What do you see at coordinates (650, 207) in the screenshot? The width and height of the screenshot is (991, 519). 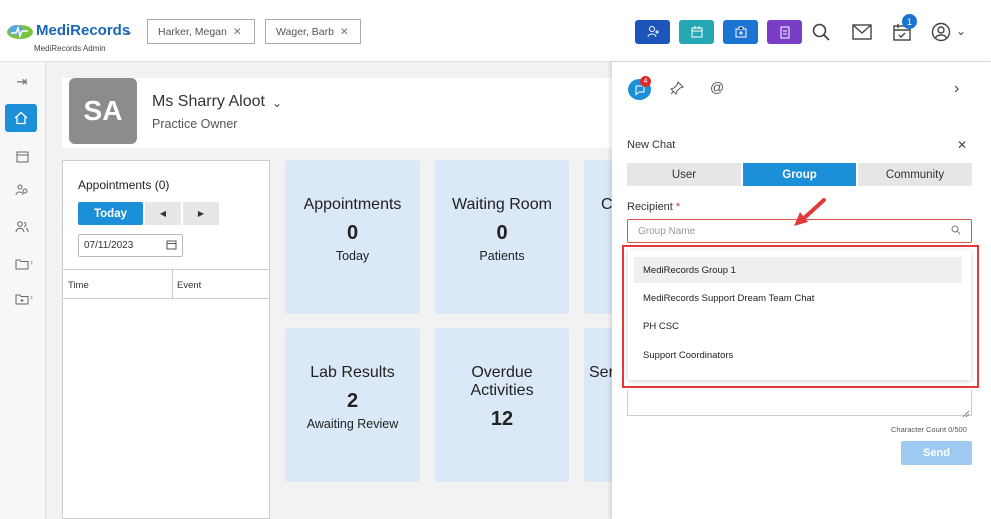 I see `recipient-label-text: Recipient` at bounding box center [650, 207].